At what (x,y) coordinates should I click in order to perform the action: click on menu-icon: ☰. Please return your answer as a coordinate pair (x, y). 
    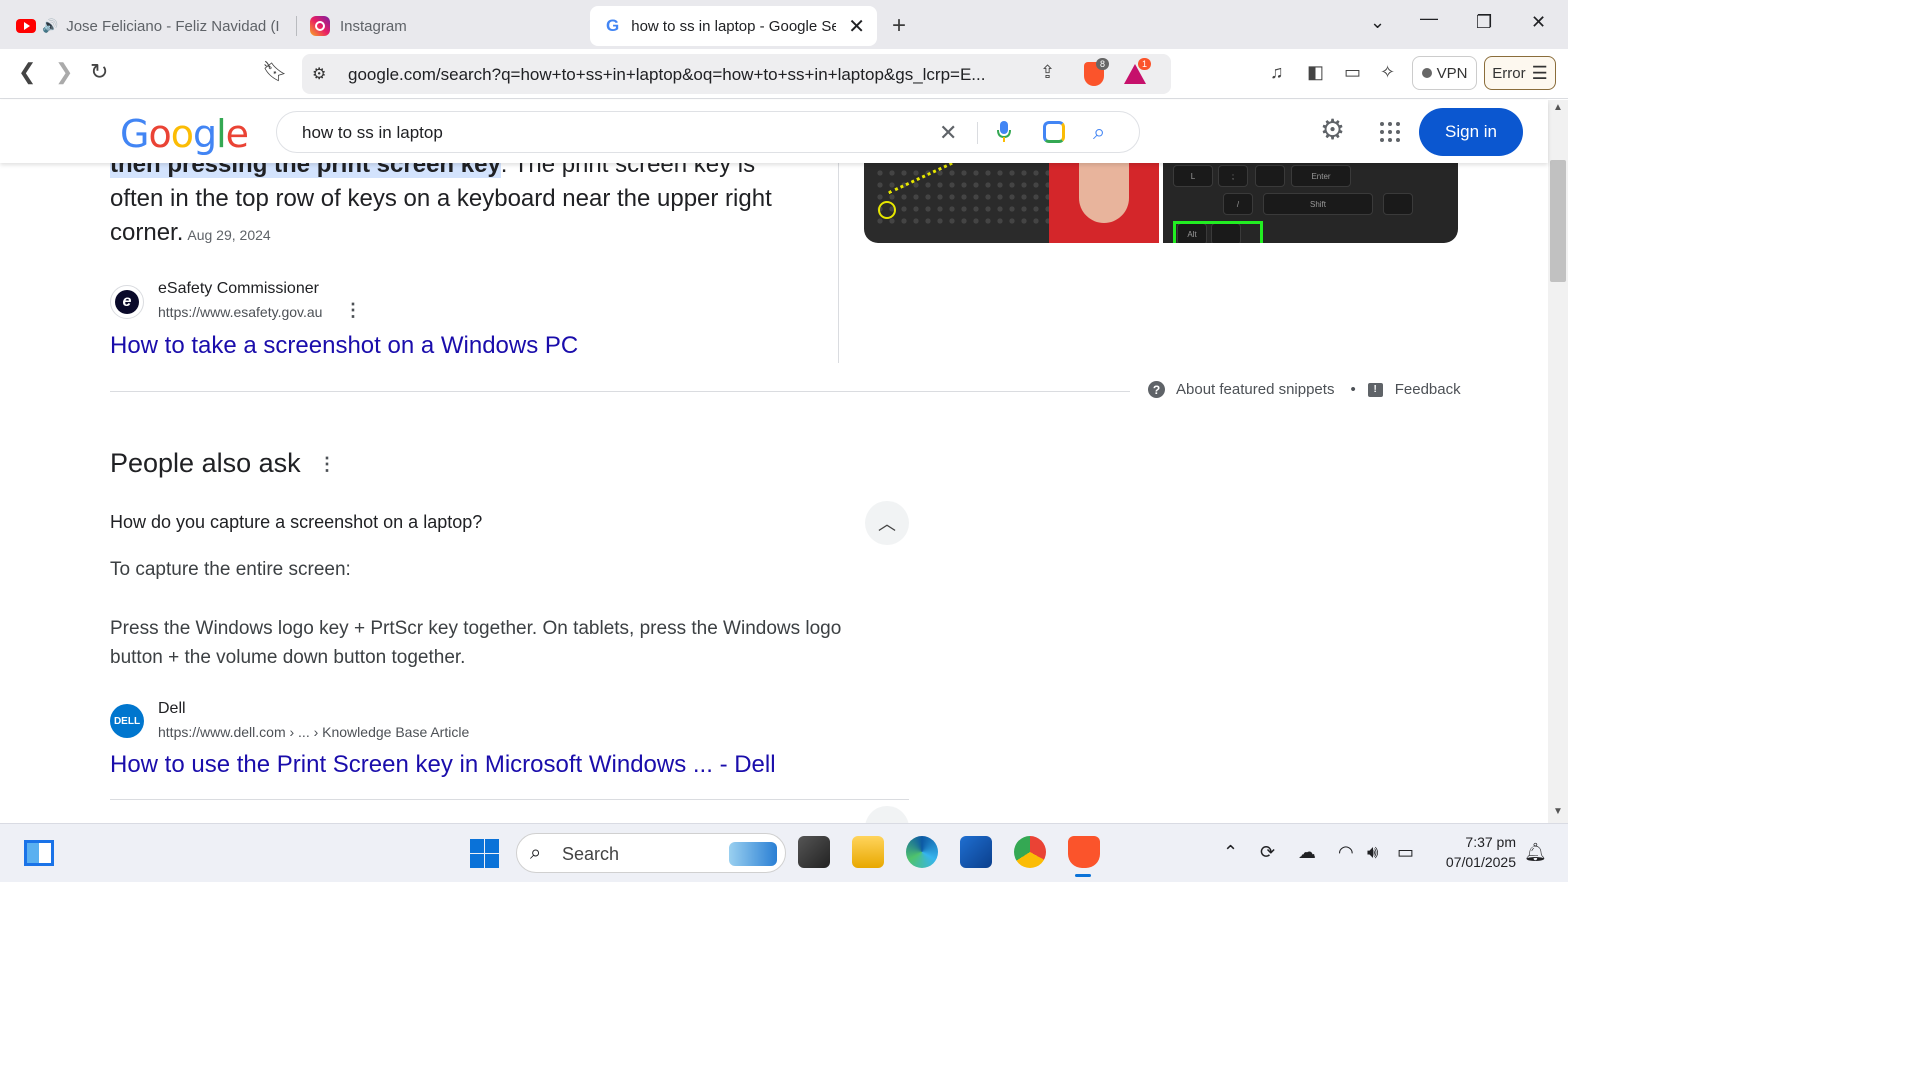
    Looking at the image, I should click on (1539, 72).